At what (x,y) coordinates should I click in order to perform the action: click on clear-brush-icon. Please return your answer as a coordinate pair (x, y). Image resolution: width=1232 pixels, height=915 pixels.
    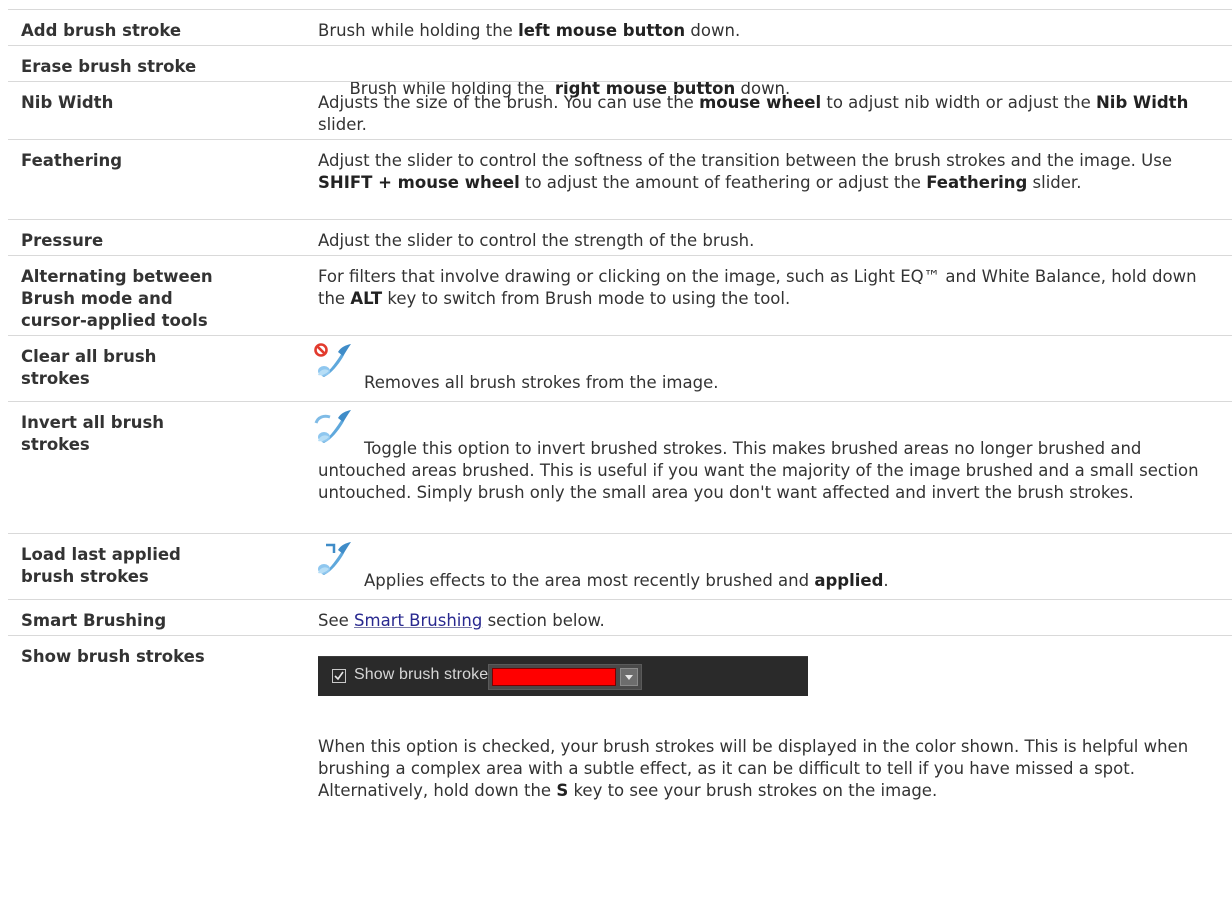
    Looking at the image, I should click on (334, 360).